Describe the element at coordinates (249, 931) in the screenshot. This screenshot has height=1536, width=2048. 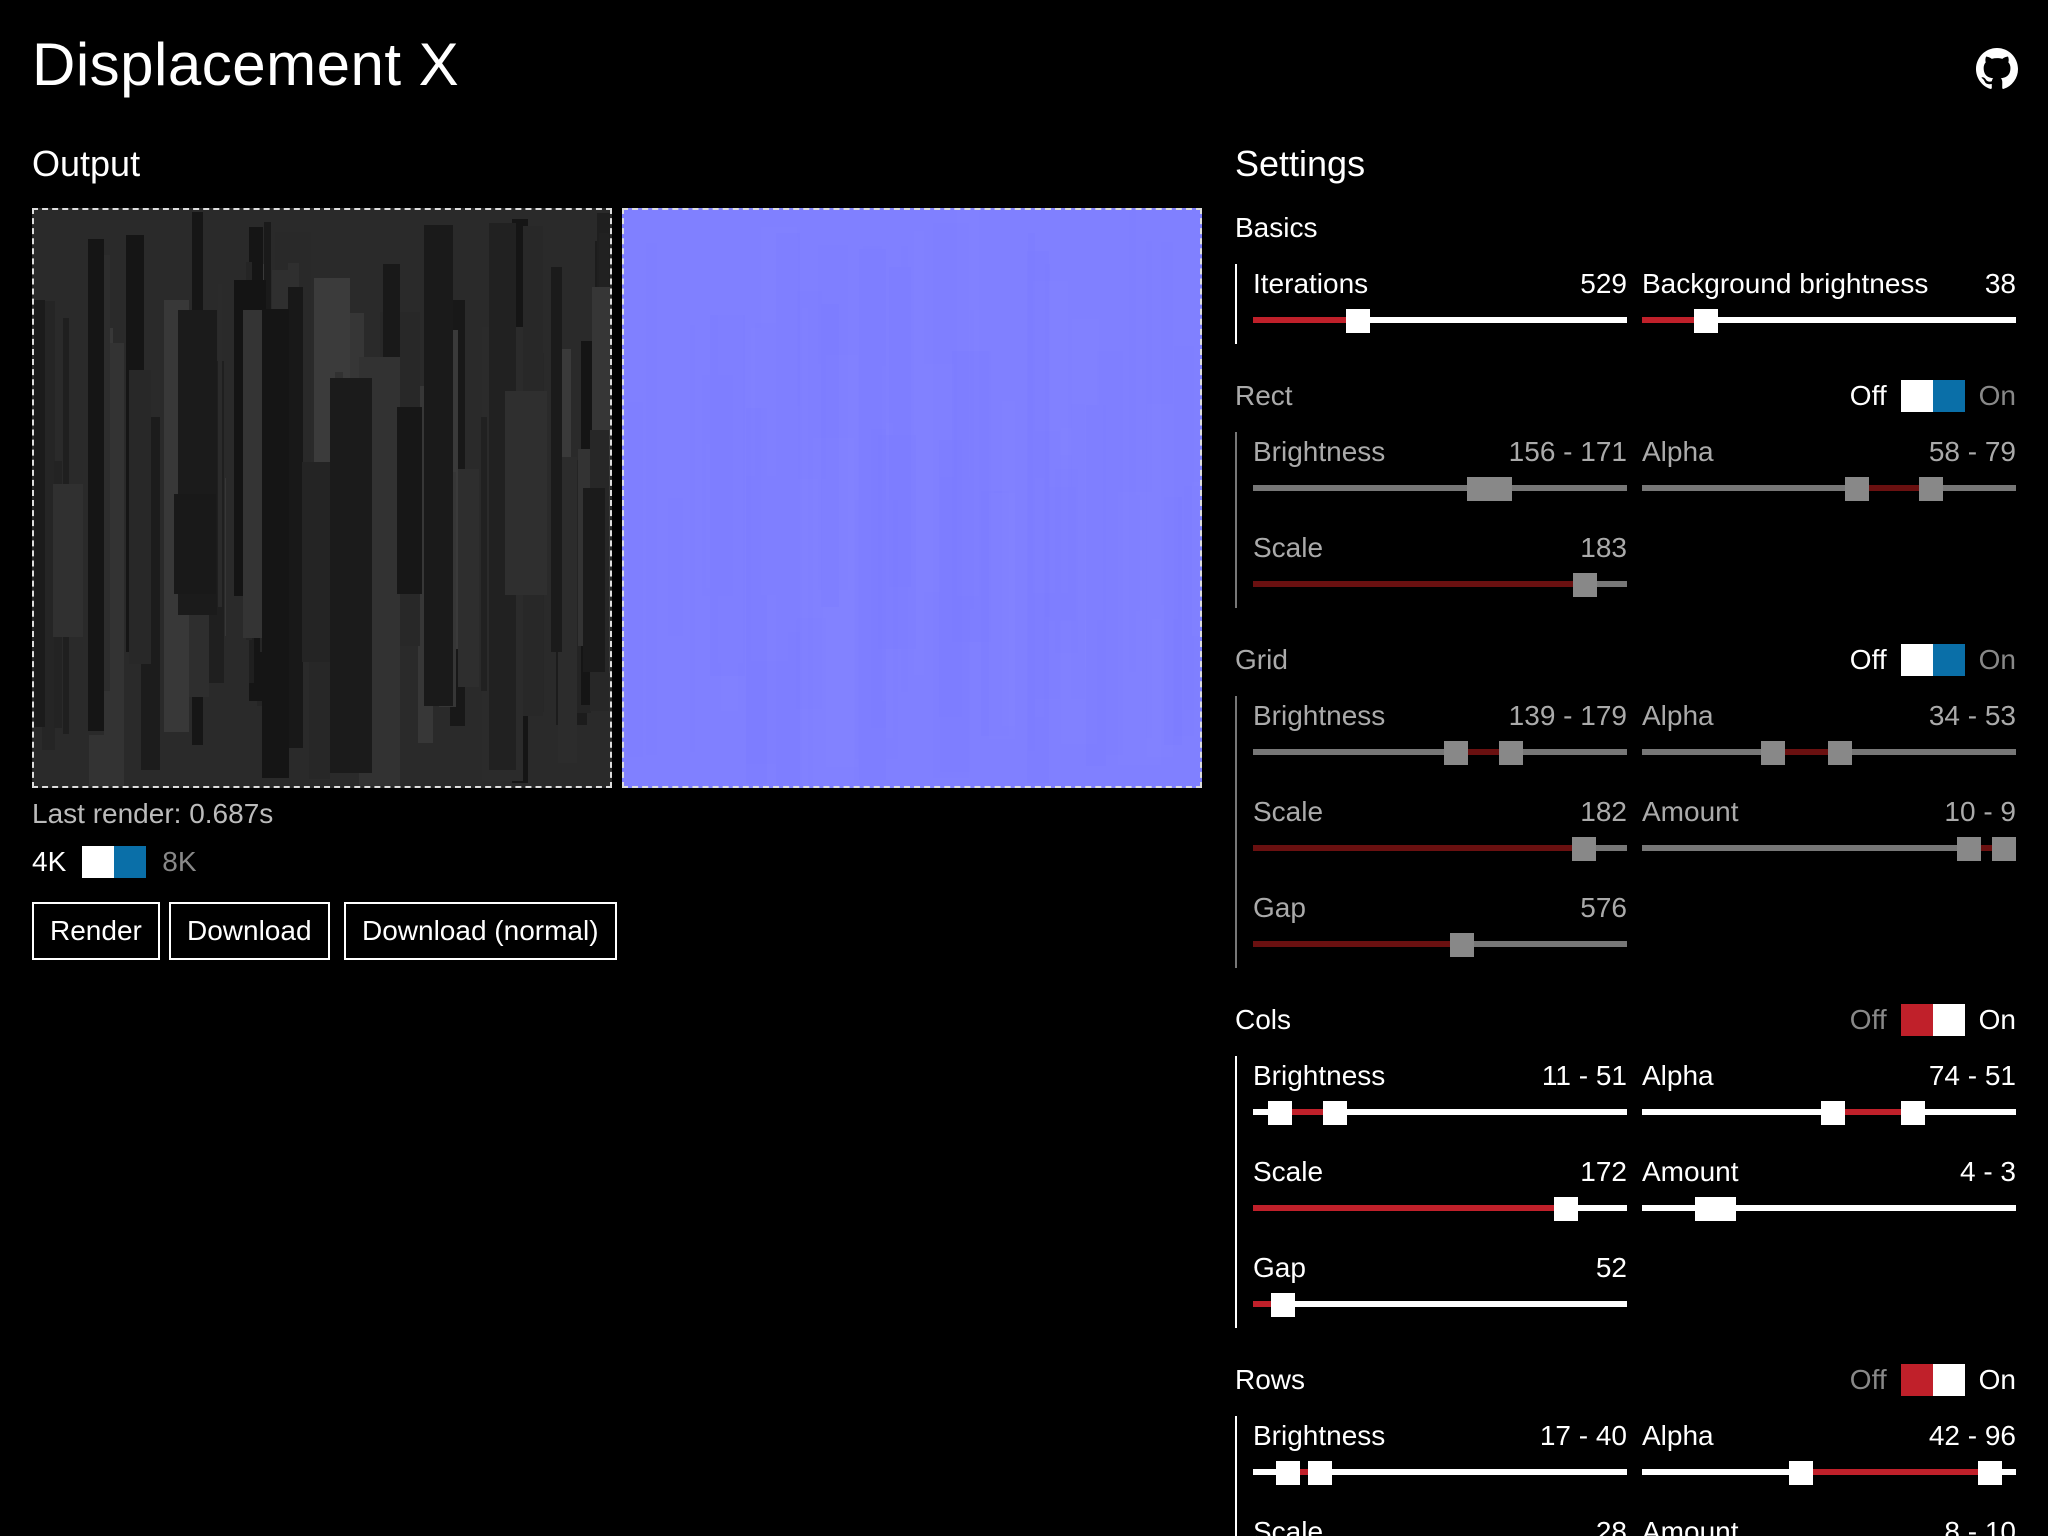
I see `download-button: Download` at that location.